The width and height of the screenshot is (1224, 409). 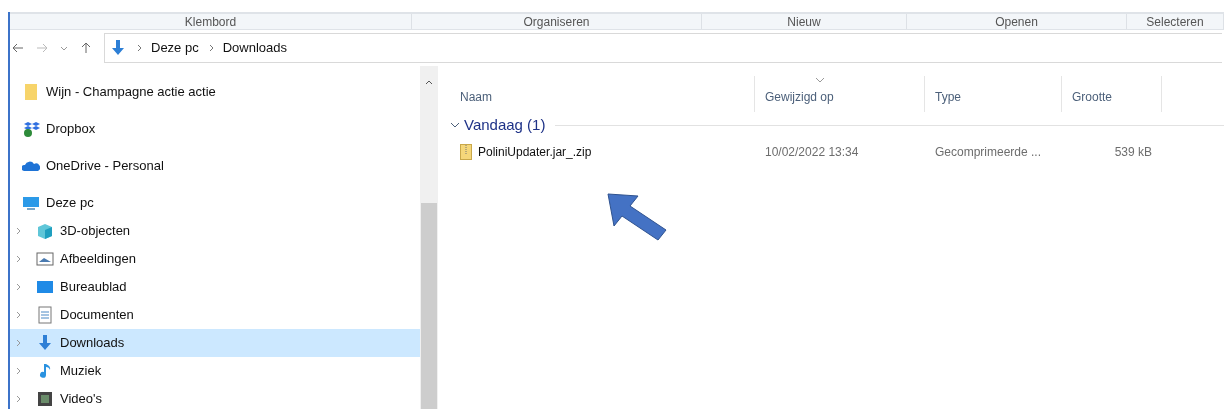 I want to click on sort-caret-icon, so click(x=820, y=80).